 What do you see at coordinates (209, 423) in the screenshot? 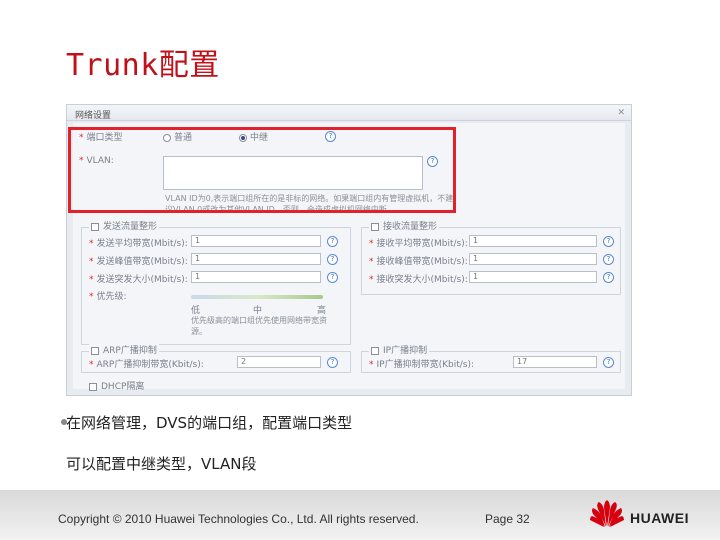
I see `bullet-text: 在网络管理，DVS的端口组，配置端口类型` at bounding box center [209, 423].